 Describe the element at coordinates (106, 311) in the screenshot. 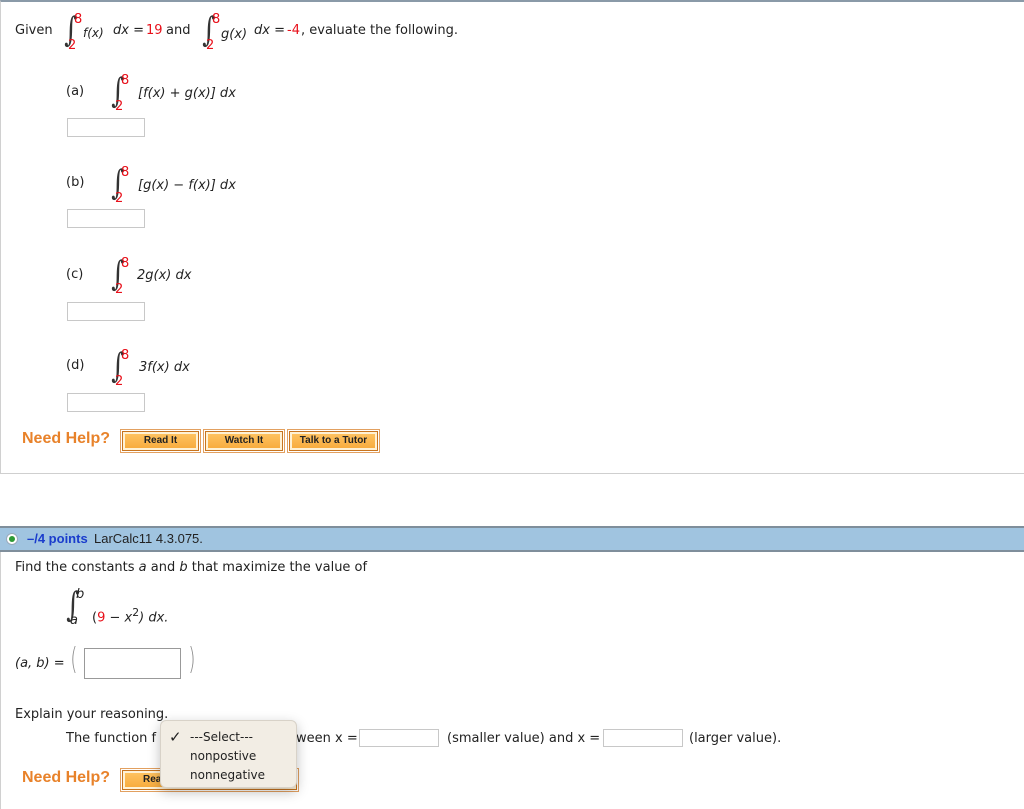

I see `part-c-answer-input` at that location.